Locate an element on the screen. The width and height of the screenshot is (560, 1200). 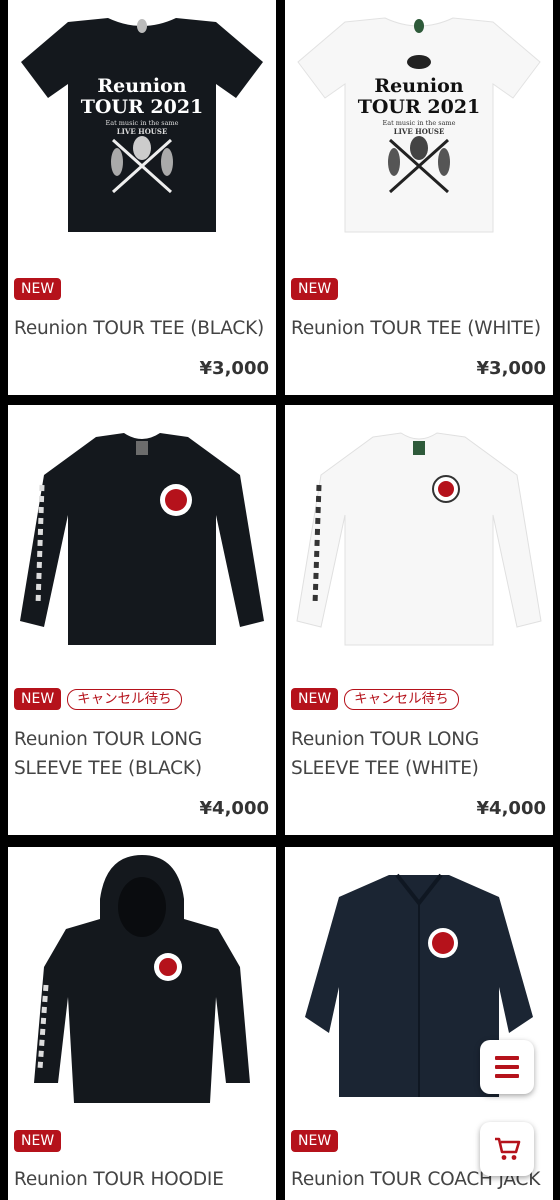
product-name: Reunion TOUR LONG SLEEVE TEE (BLACK) is located at coordinates (142, 754).